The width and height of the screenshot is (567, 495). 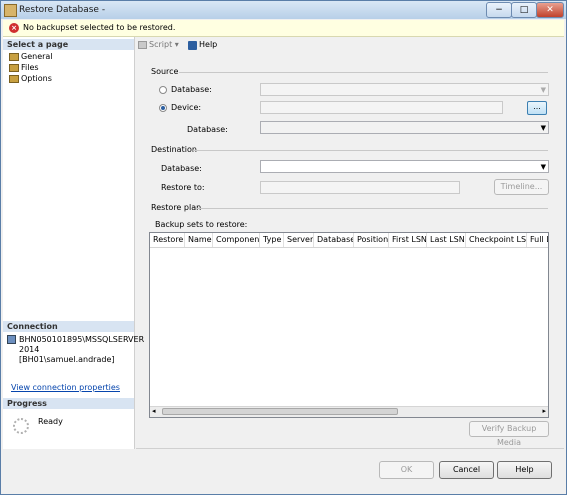 I want to click on connection-server: BHN050101895\MSSQLSERVER, so click(x=82, y=339).